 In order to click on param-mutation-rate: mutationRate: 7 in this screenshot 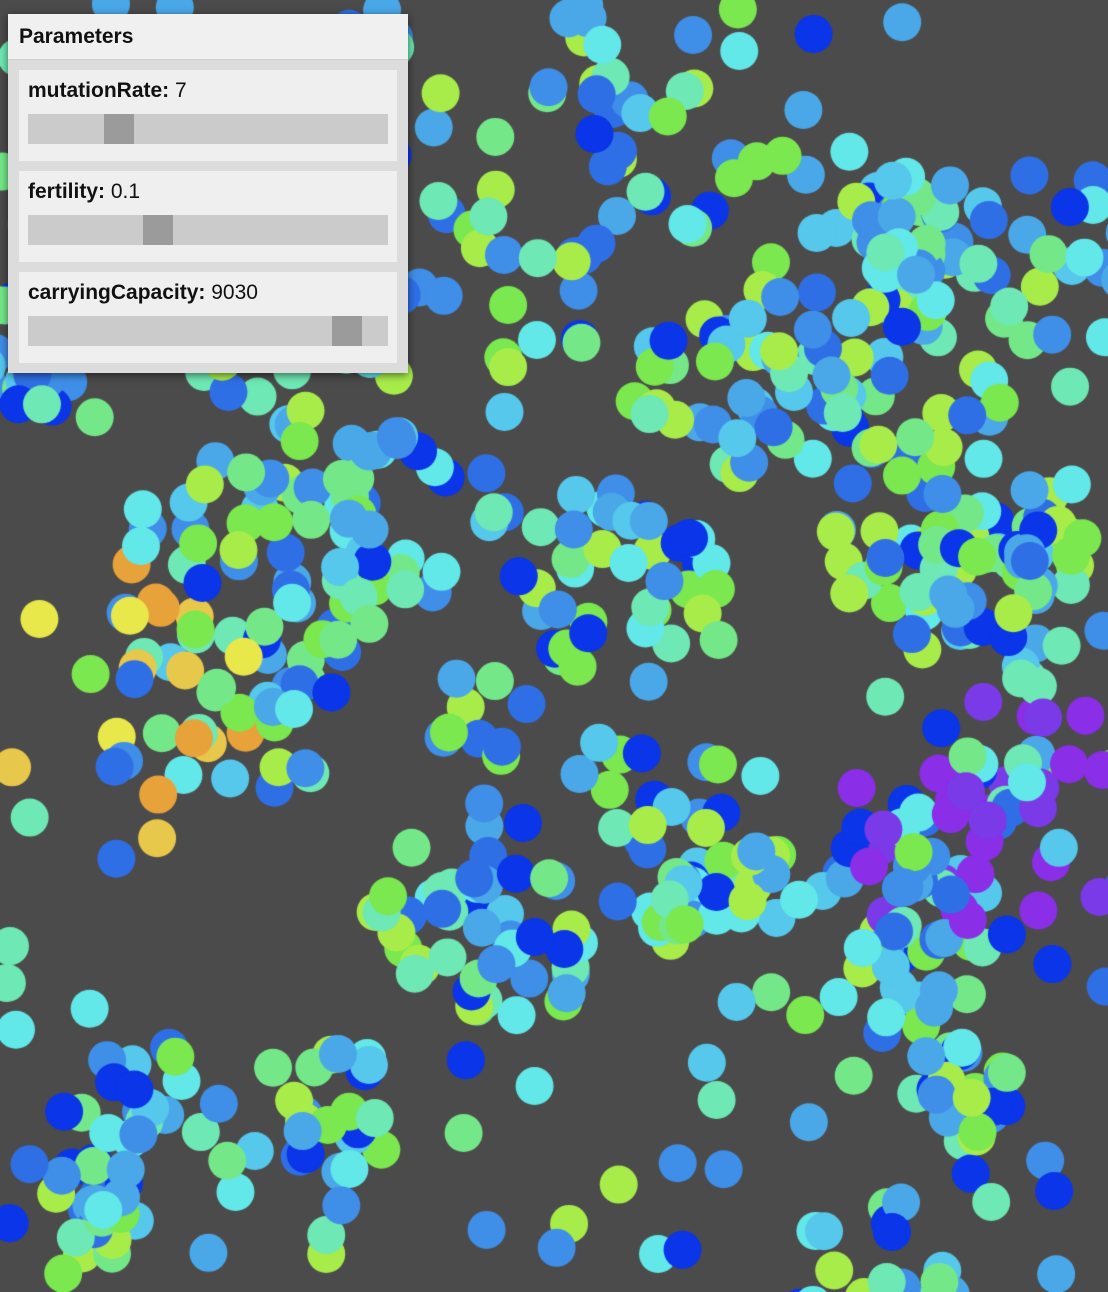, I will do `click(208, 115)`.